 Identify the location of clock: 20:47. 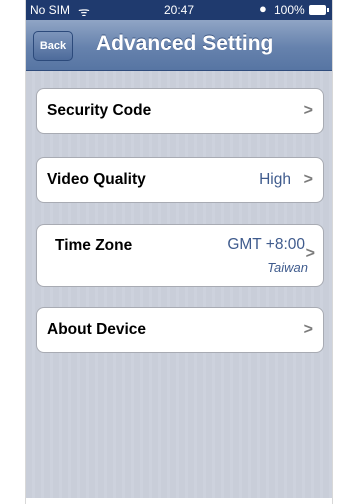
(179, 10).